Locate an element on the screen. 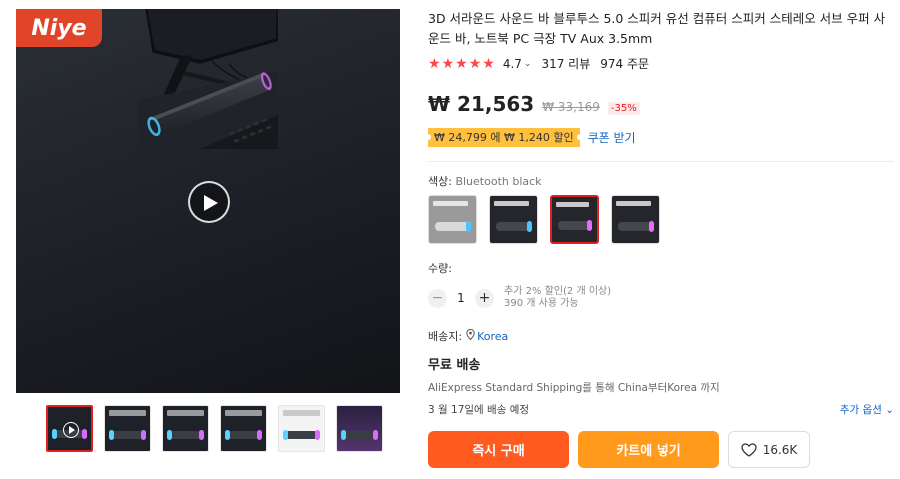 Image resolution: width=900 pixels, height=479 pixels. chevron-down-icon: ⌄ is located at coordinates (528, 64).